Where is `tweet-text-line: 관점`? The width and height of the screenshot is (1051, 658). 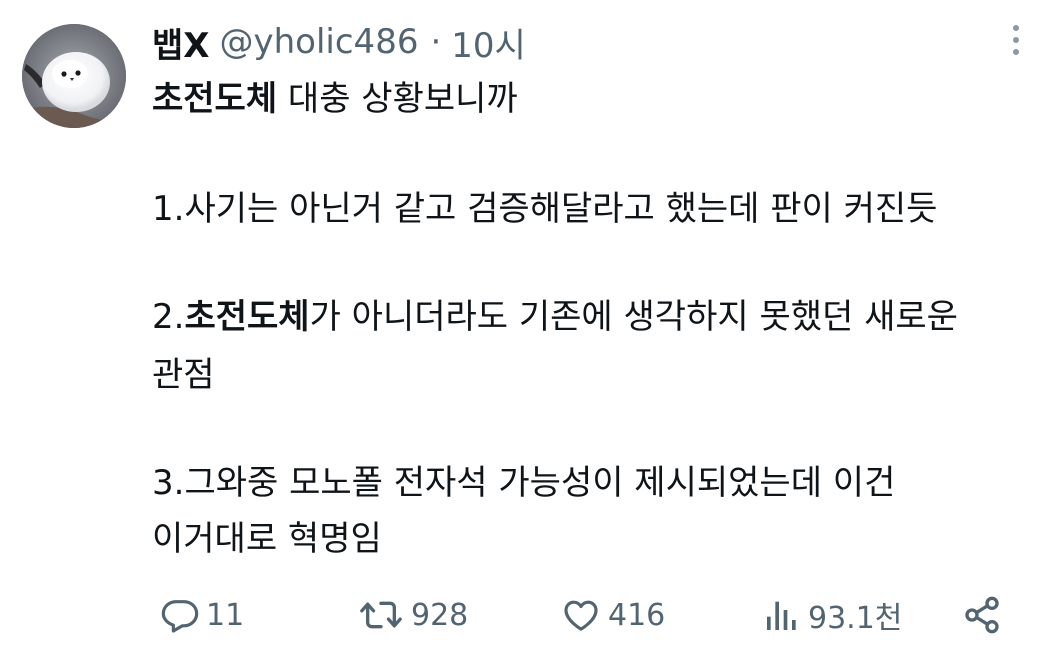
tweet-text-line: 관점 is located at coordinates (183, 375).